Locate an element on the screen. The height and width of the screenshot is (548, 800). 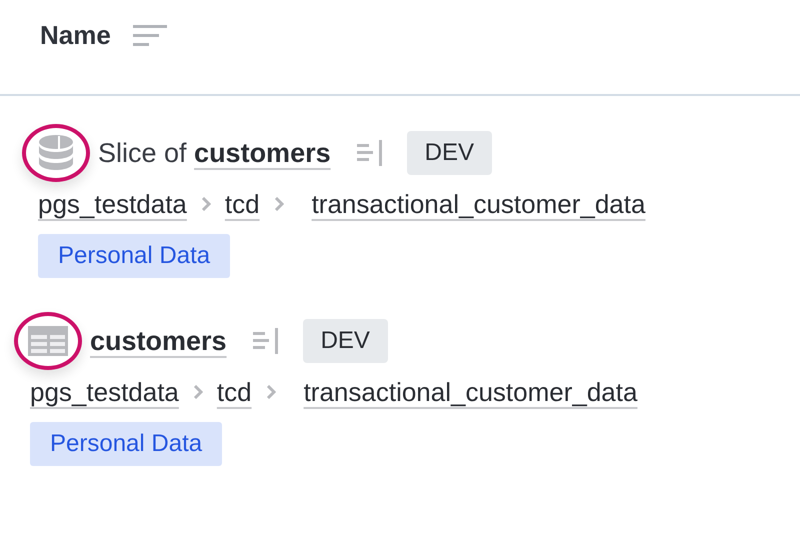
table-icon is located at coordinates (48, 341).